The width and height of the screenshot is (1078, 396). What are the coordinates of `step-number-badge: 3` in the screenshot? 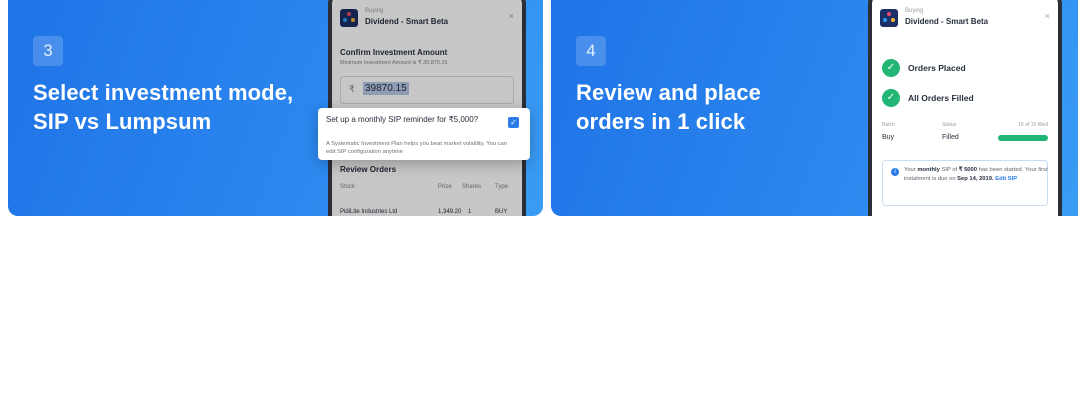 It's located at (48, 51).